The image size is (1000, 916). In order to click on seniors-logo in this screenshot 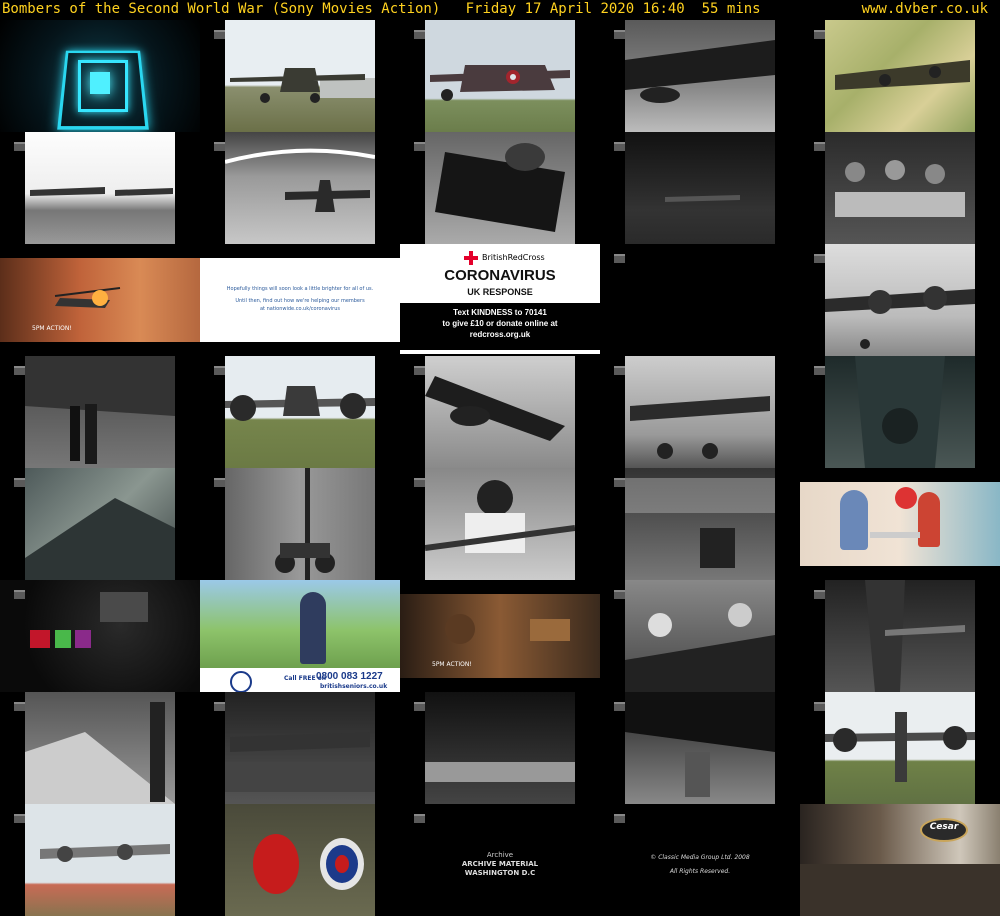, I will do `click(241, 681)`.